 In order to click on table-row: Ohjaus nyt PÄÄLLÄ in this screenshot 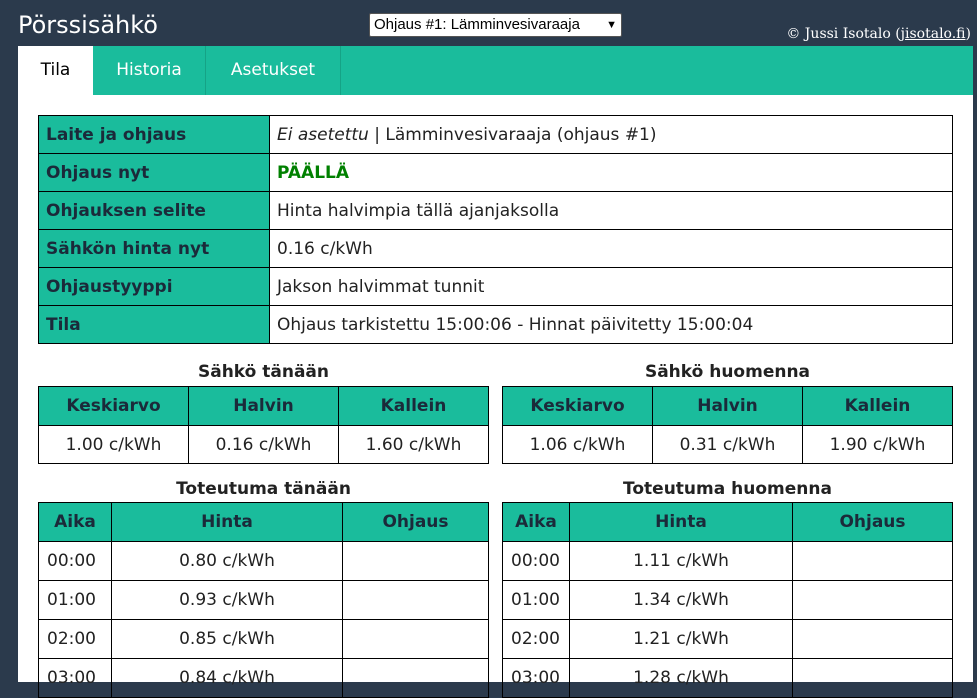, I will do `click(495, 172)`.